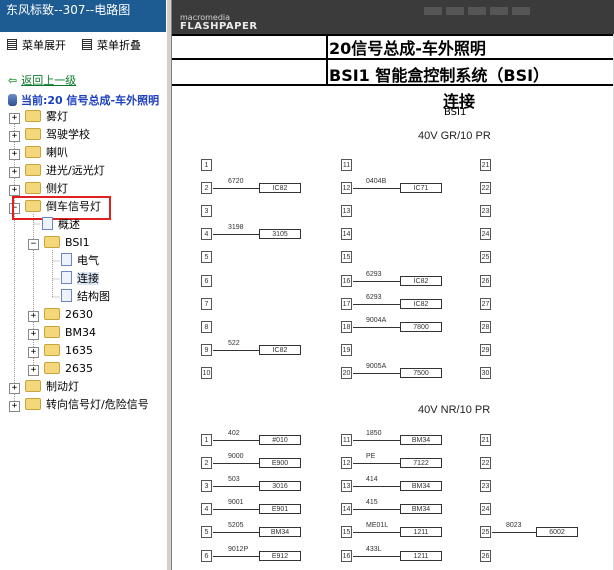 This screenshot has height=570, width=614. I want to click on viewer-toolbar-buttons, so click(515, 7).